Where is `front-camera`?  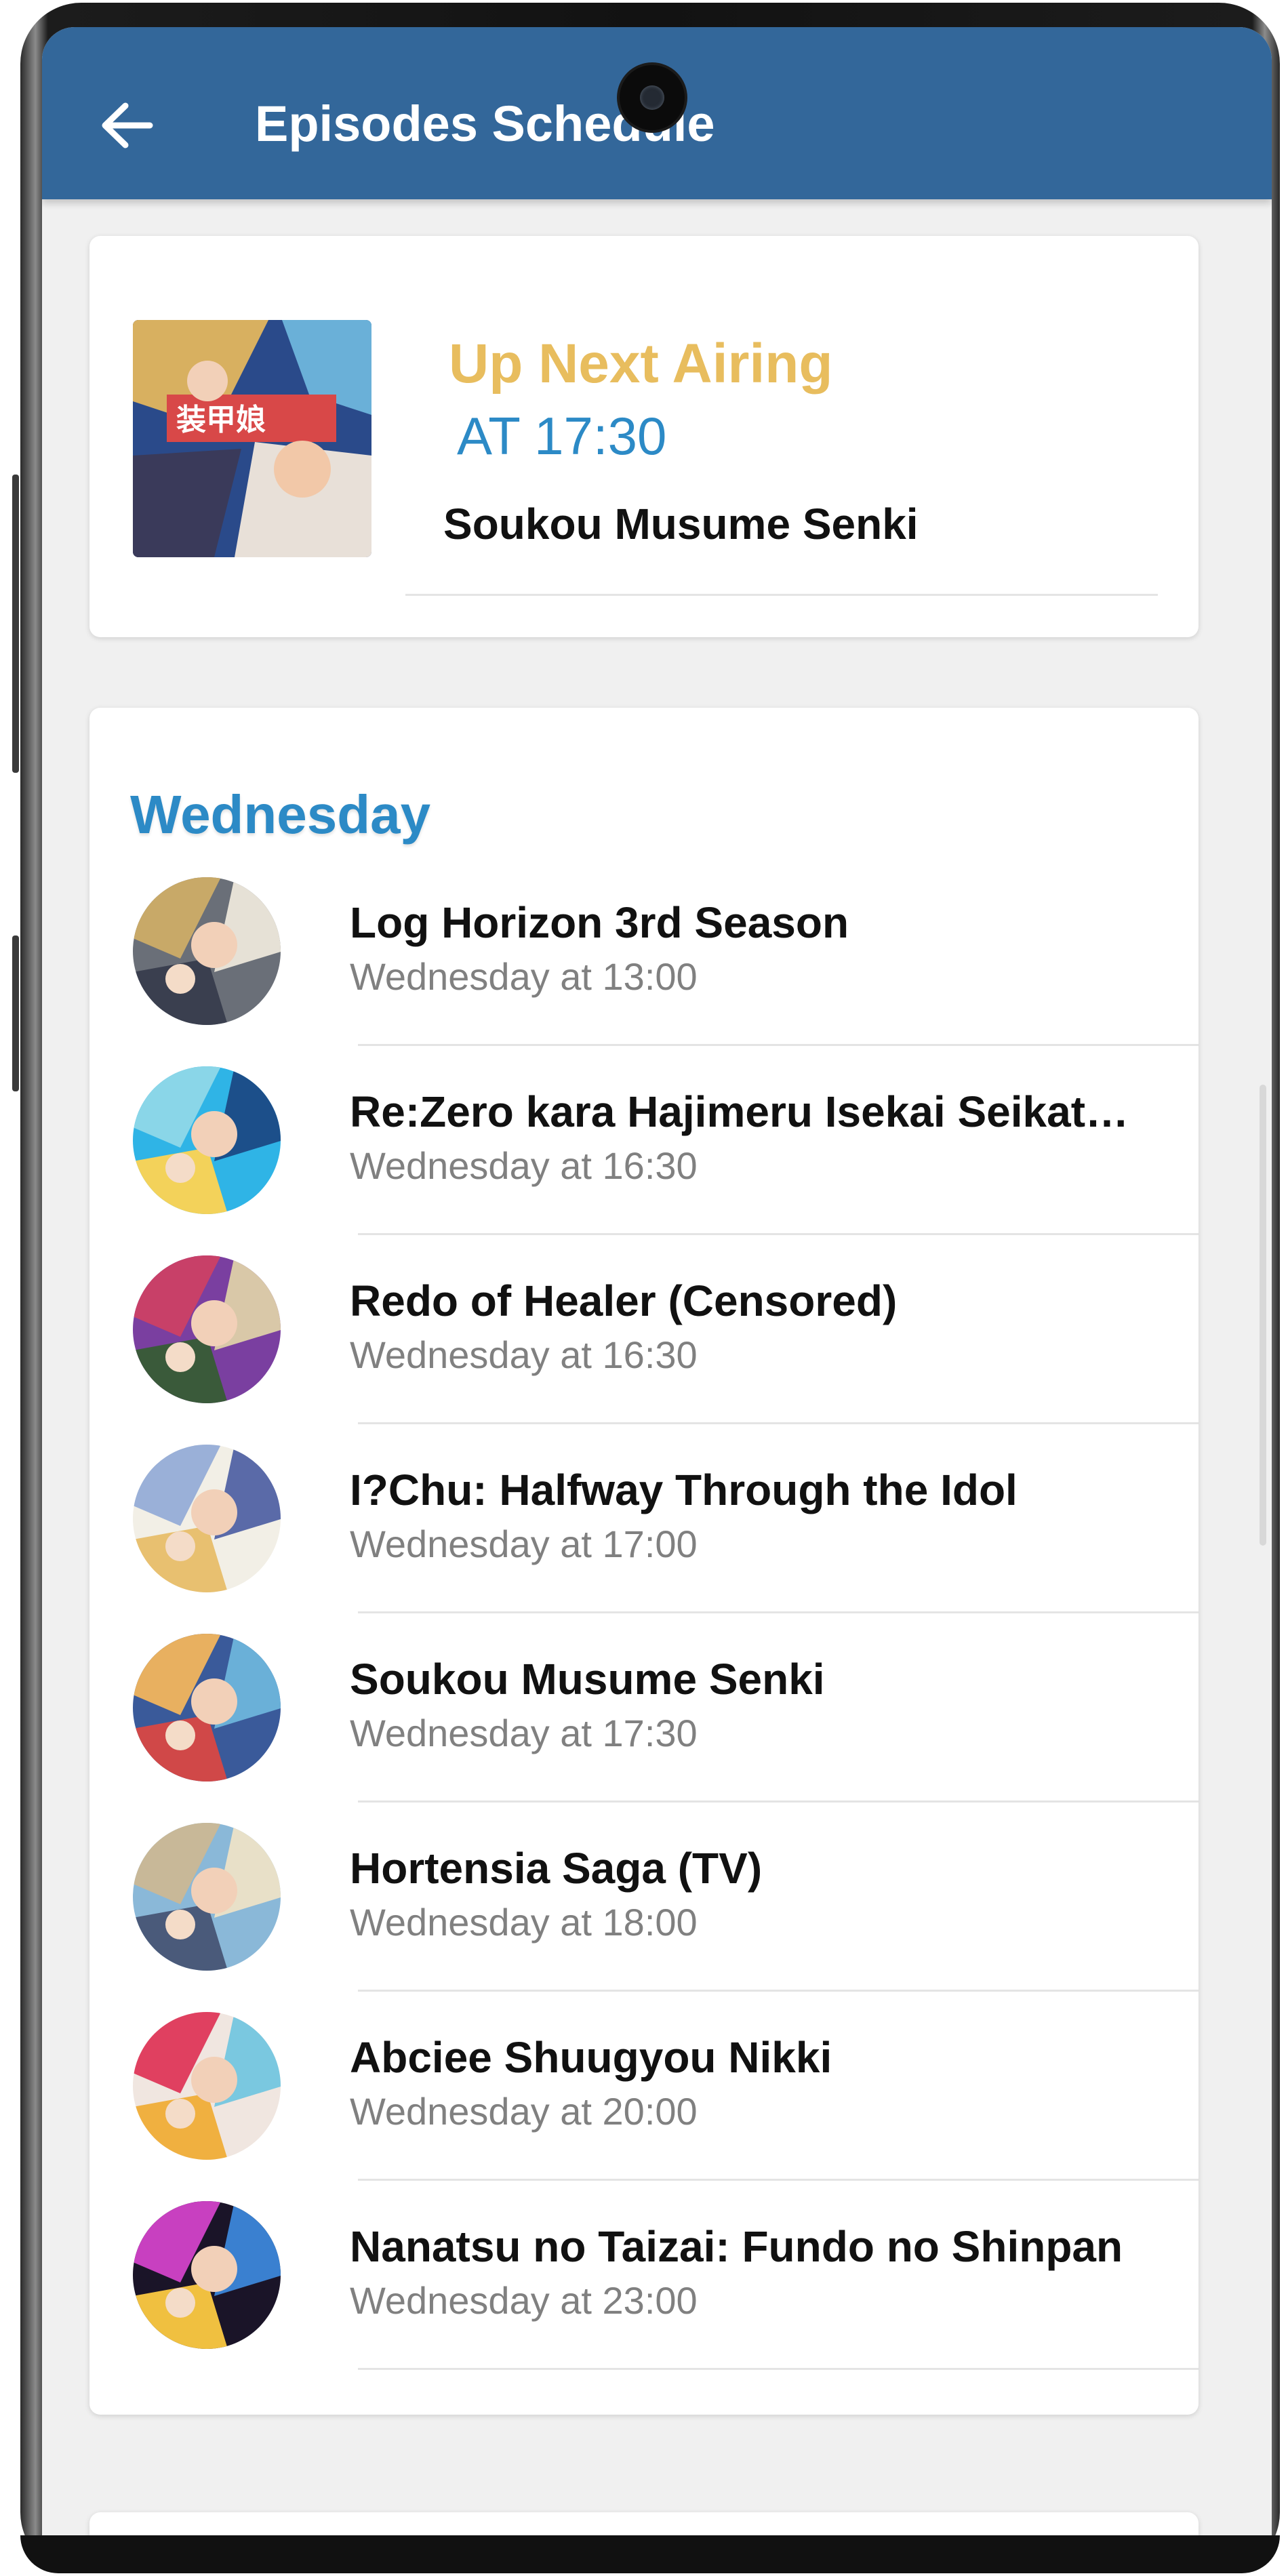 front-camera is located at coordinates (652, 97).